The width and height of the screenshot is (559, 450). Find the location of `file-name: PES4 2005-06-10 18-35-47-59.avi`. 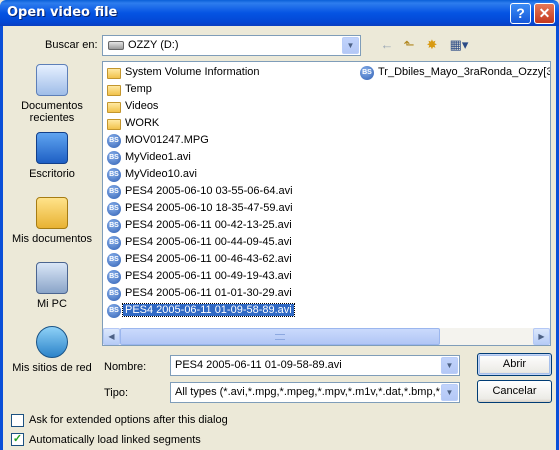

file-name: PES4 2005-06-10 18-35-47-59.avi is located at coordinates (209, 208).